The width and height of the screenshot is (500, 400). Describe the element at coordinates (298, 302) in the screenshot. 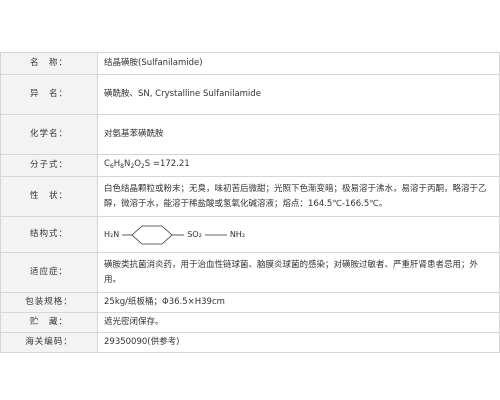

I see `packaging-value: 25kg/纸板桶；Φ36.5×H39cm` at that location.